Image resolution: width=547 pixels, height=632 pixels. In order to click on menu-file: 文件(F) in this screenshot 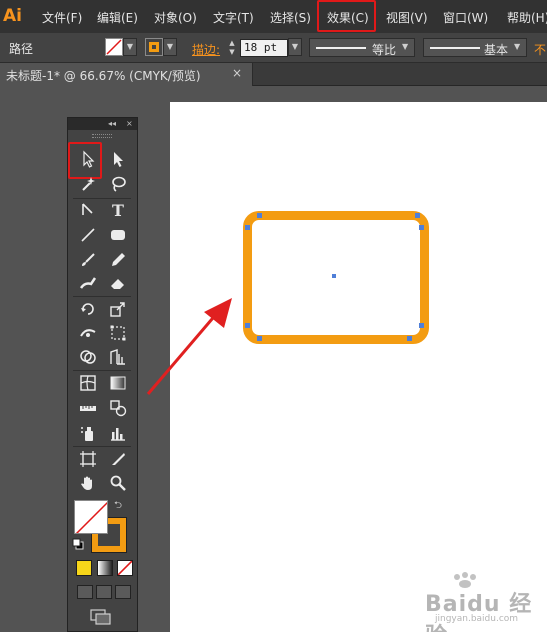, I will do `click(62, 17)`.